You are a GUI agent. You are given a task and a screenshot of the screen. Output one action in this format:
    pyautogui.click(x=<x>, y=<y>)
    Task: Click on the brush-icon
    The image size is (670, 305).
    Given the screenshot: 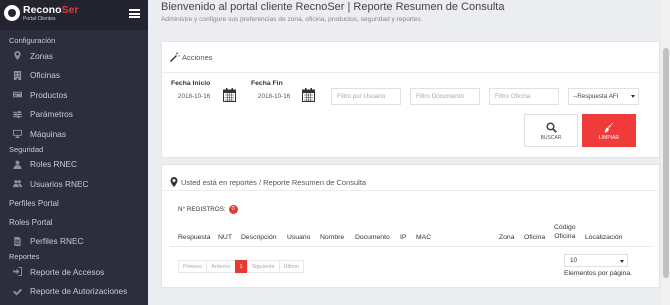 What is the action you would take?
    pyautogui.click(x=609, y=127)
    